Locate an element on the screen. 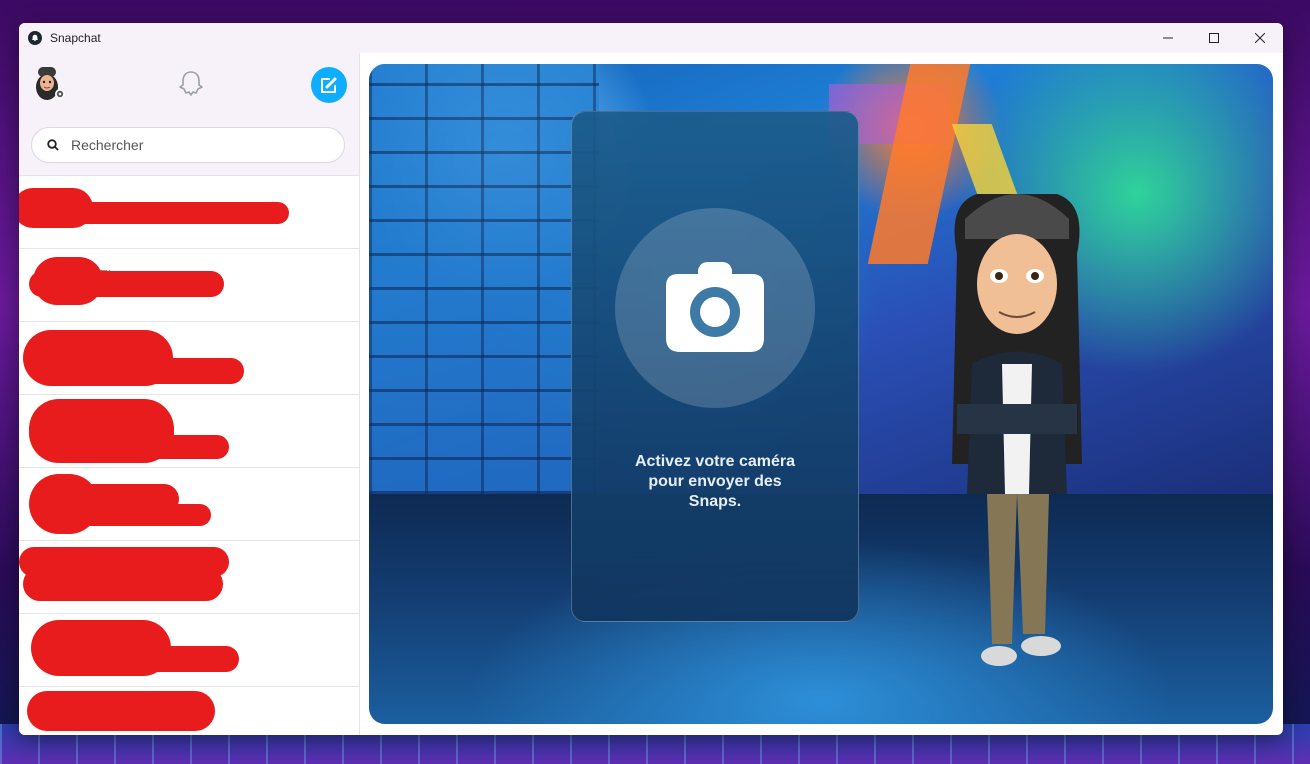  maximize-icon is located at coordinates (1214, 38).